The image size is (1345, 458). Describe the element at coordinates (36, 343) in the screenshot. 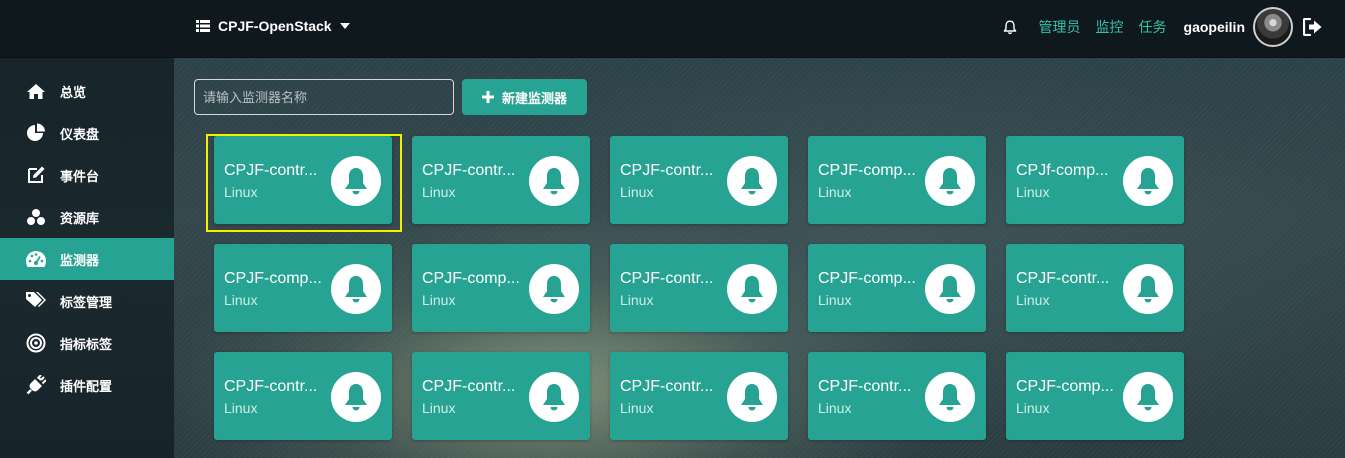

I see `bullseye-icon` at that location.